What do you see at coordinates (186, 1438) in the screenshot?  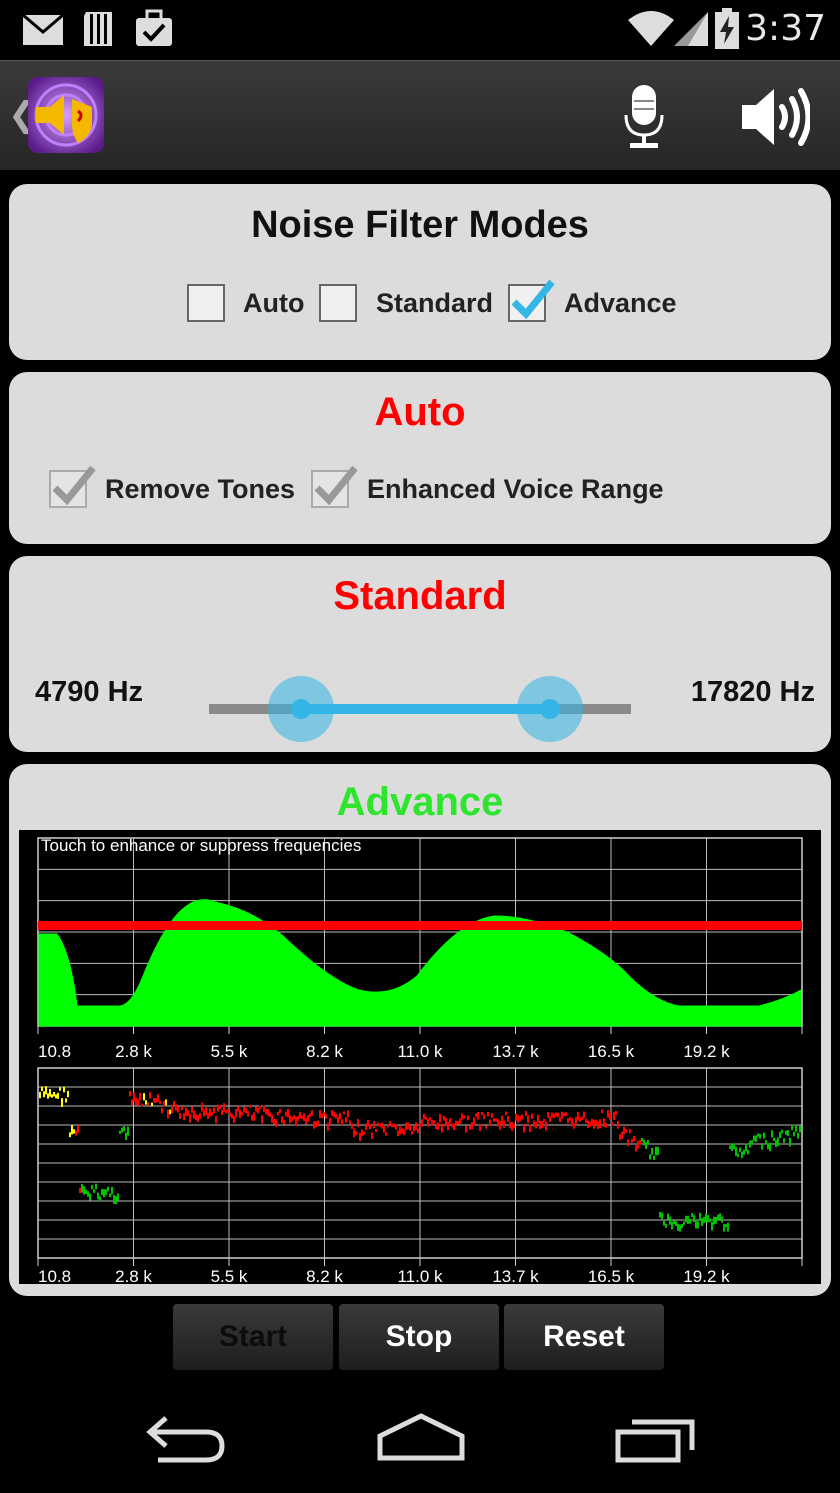 I see `back-icon` at bounding box center [186, 1438].